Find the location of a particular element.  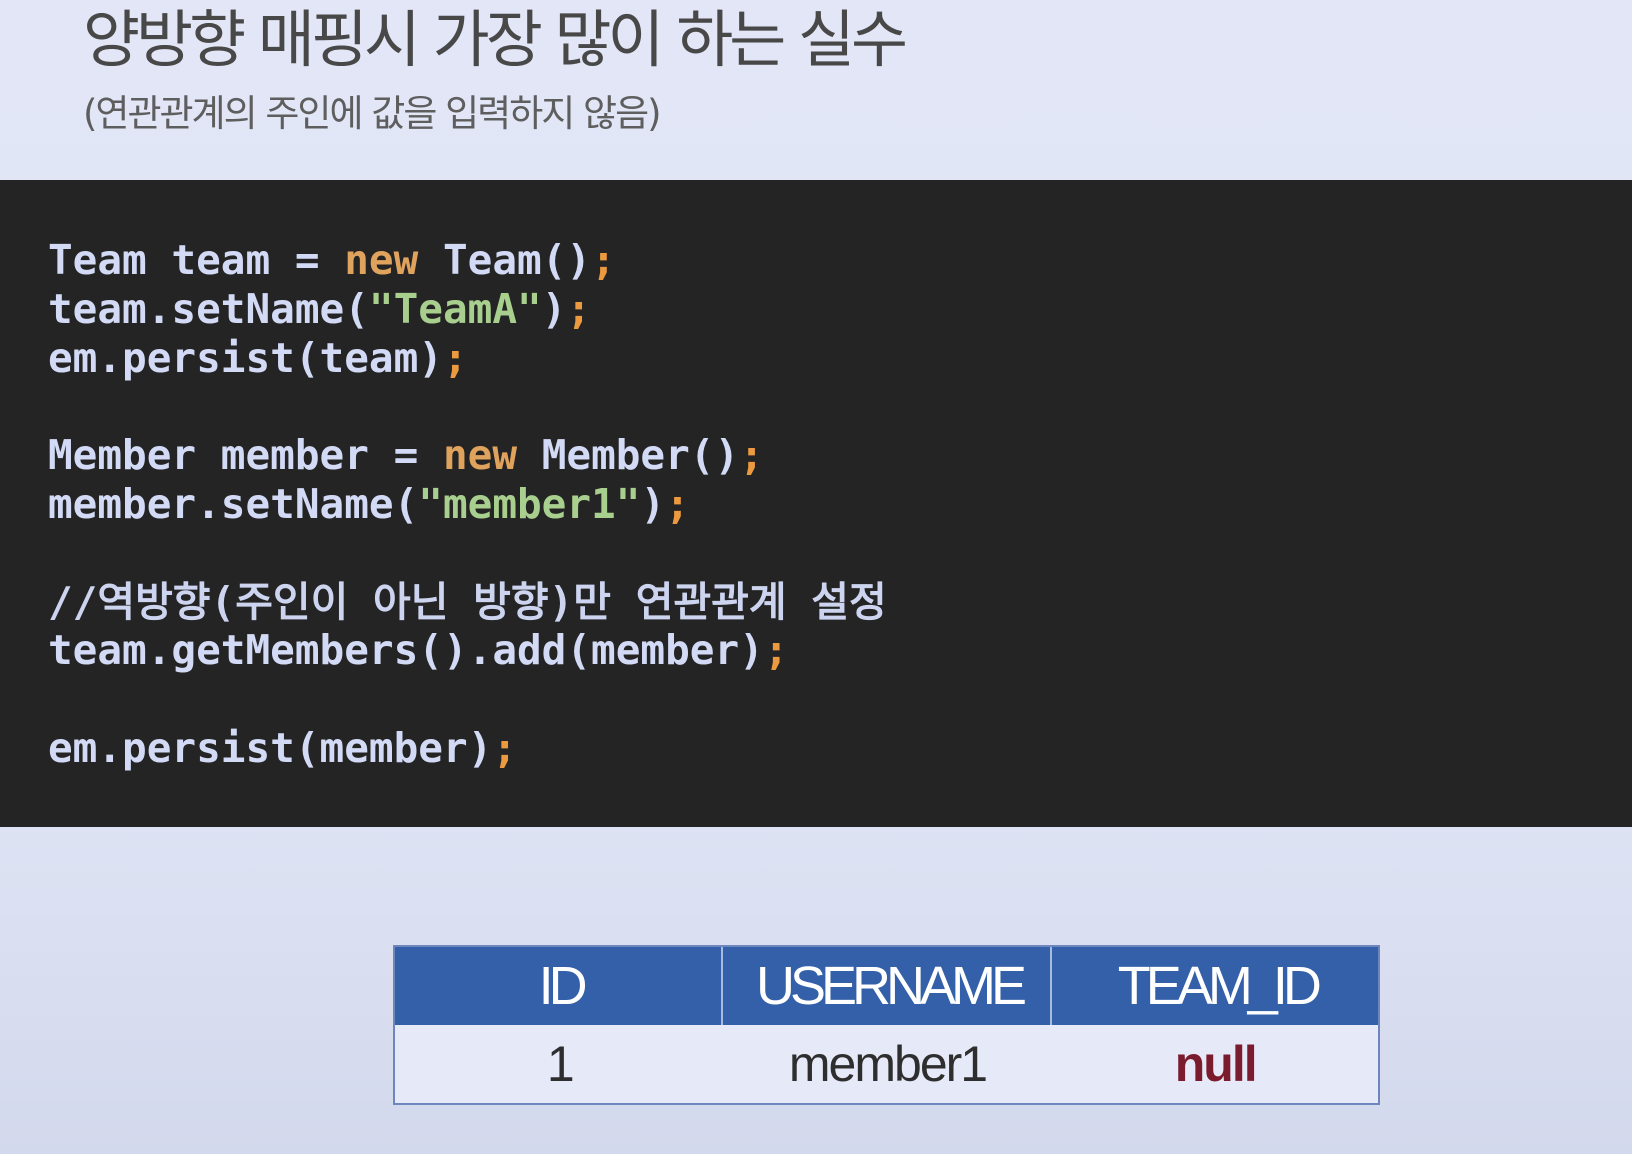

table-header-row: ID USERNAME TEAM_ID is located at coordinates (886, 986).